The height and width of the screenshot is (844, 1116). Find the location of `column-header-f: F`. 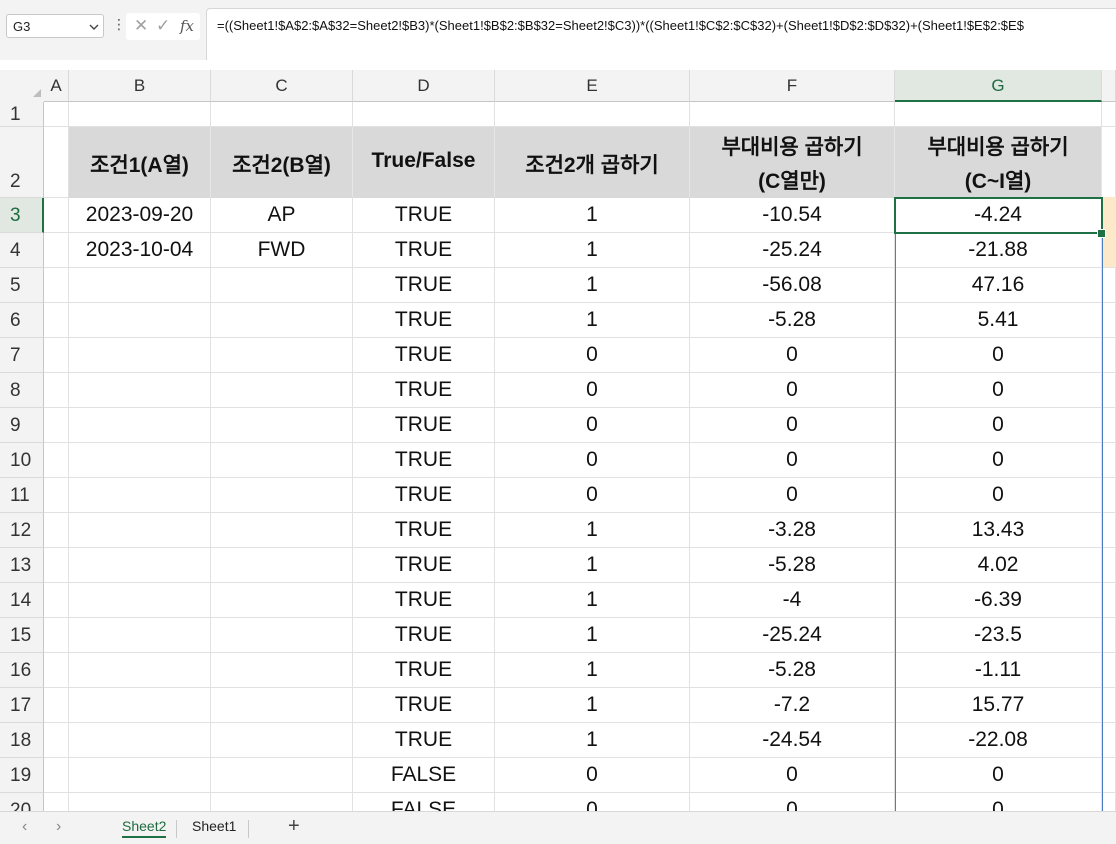

column-header-f: F is located at coordinates (792, 86).